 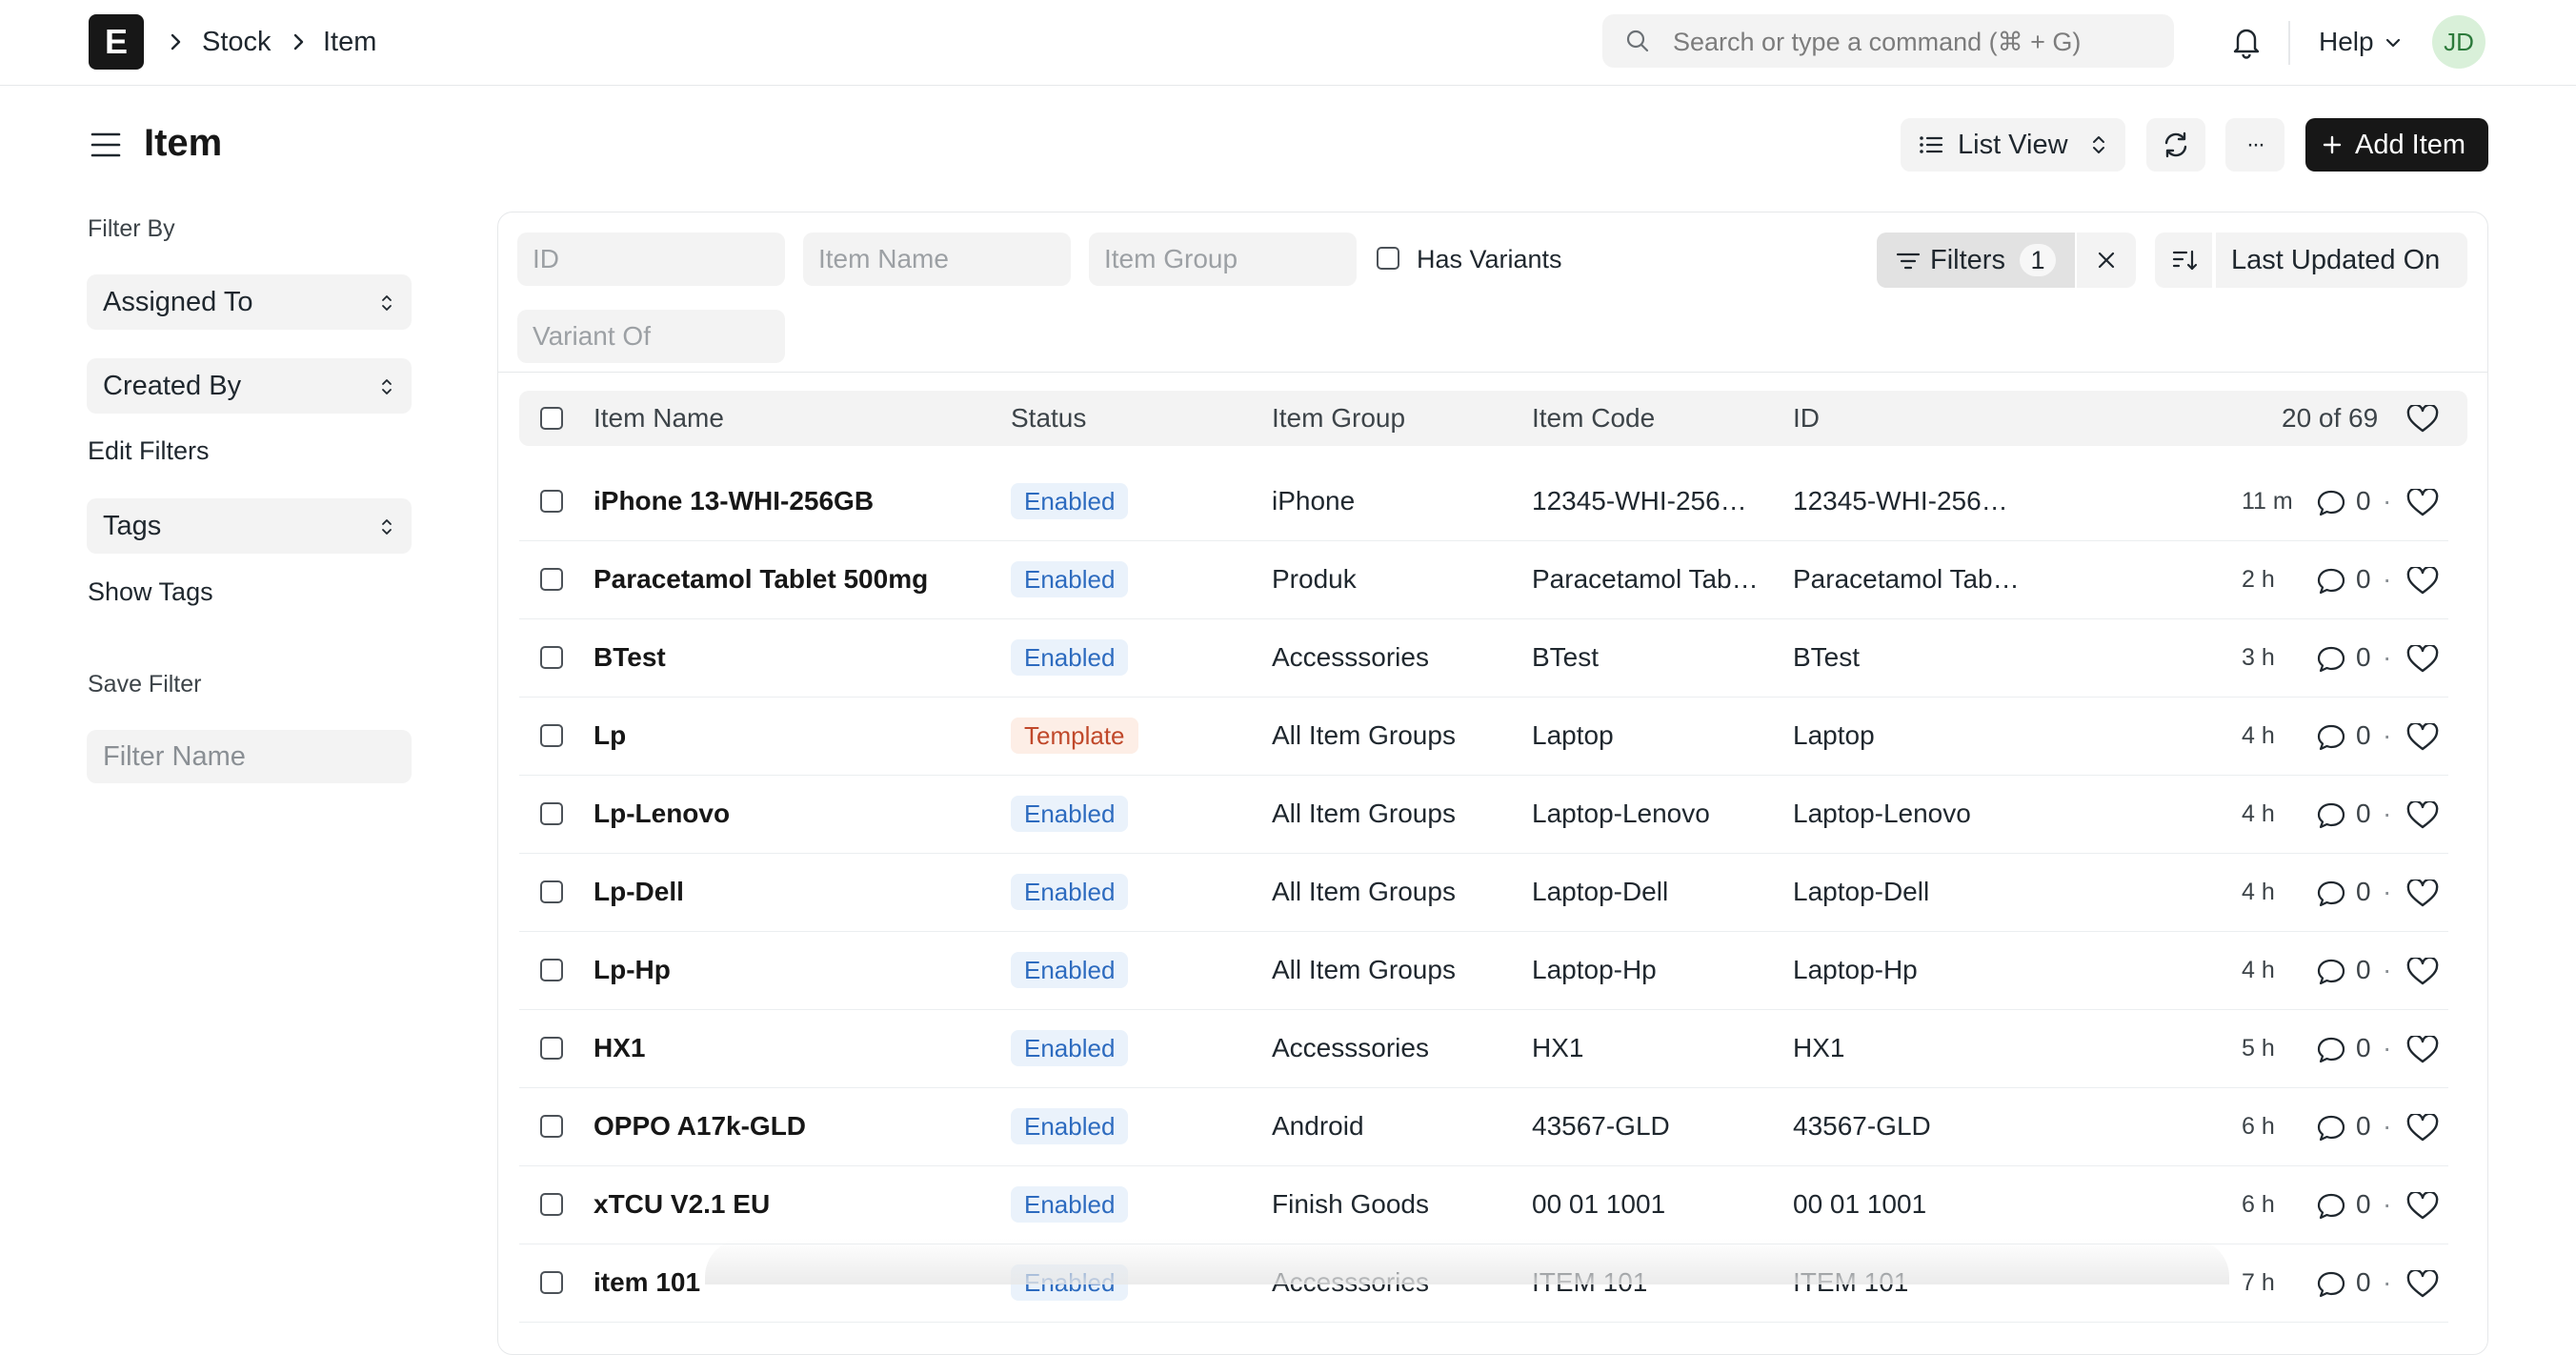 I want to click on tags-select: Tags, so click(x=250, y=526).